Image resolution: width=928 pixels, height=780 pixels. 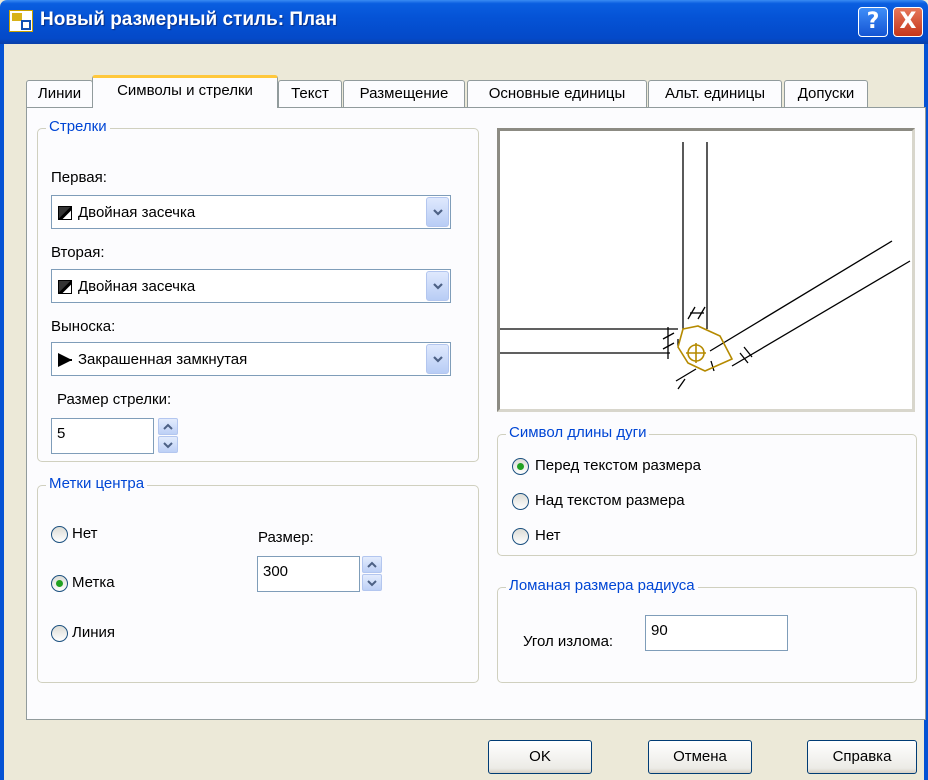 I want to click on arc-none-radio, so click(x=520, y=536).